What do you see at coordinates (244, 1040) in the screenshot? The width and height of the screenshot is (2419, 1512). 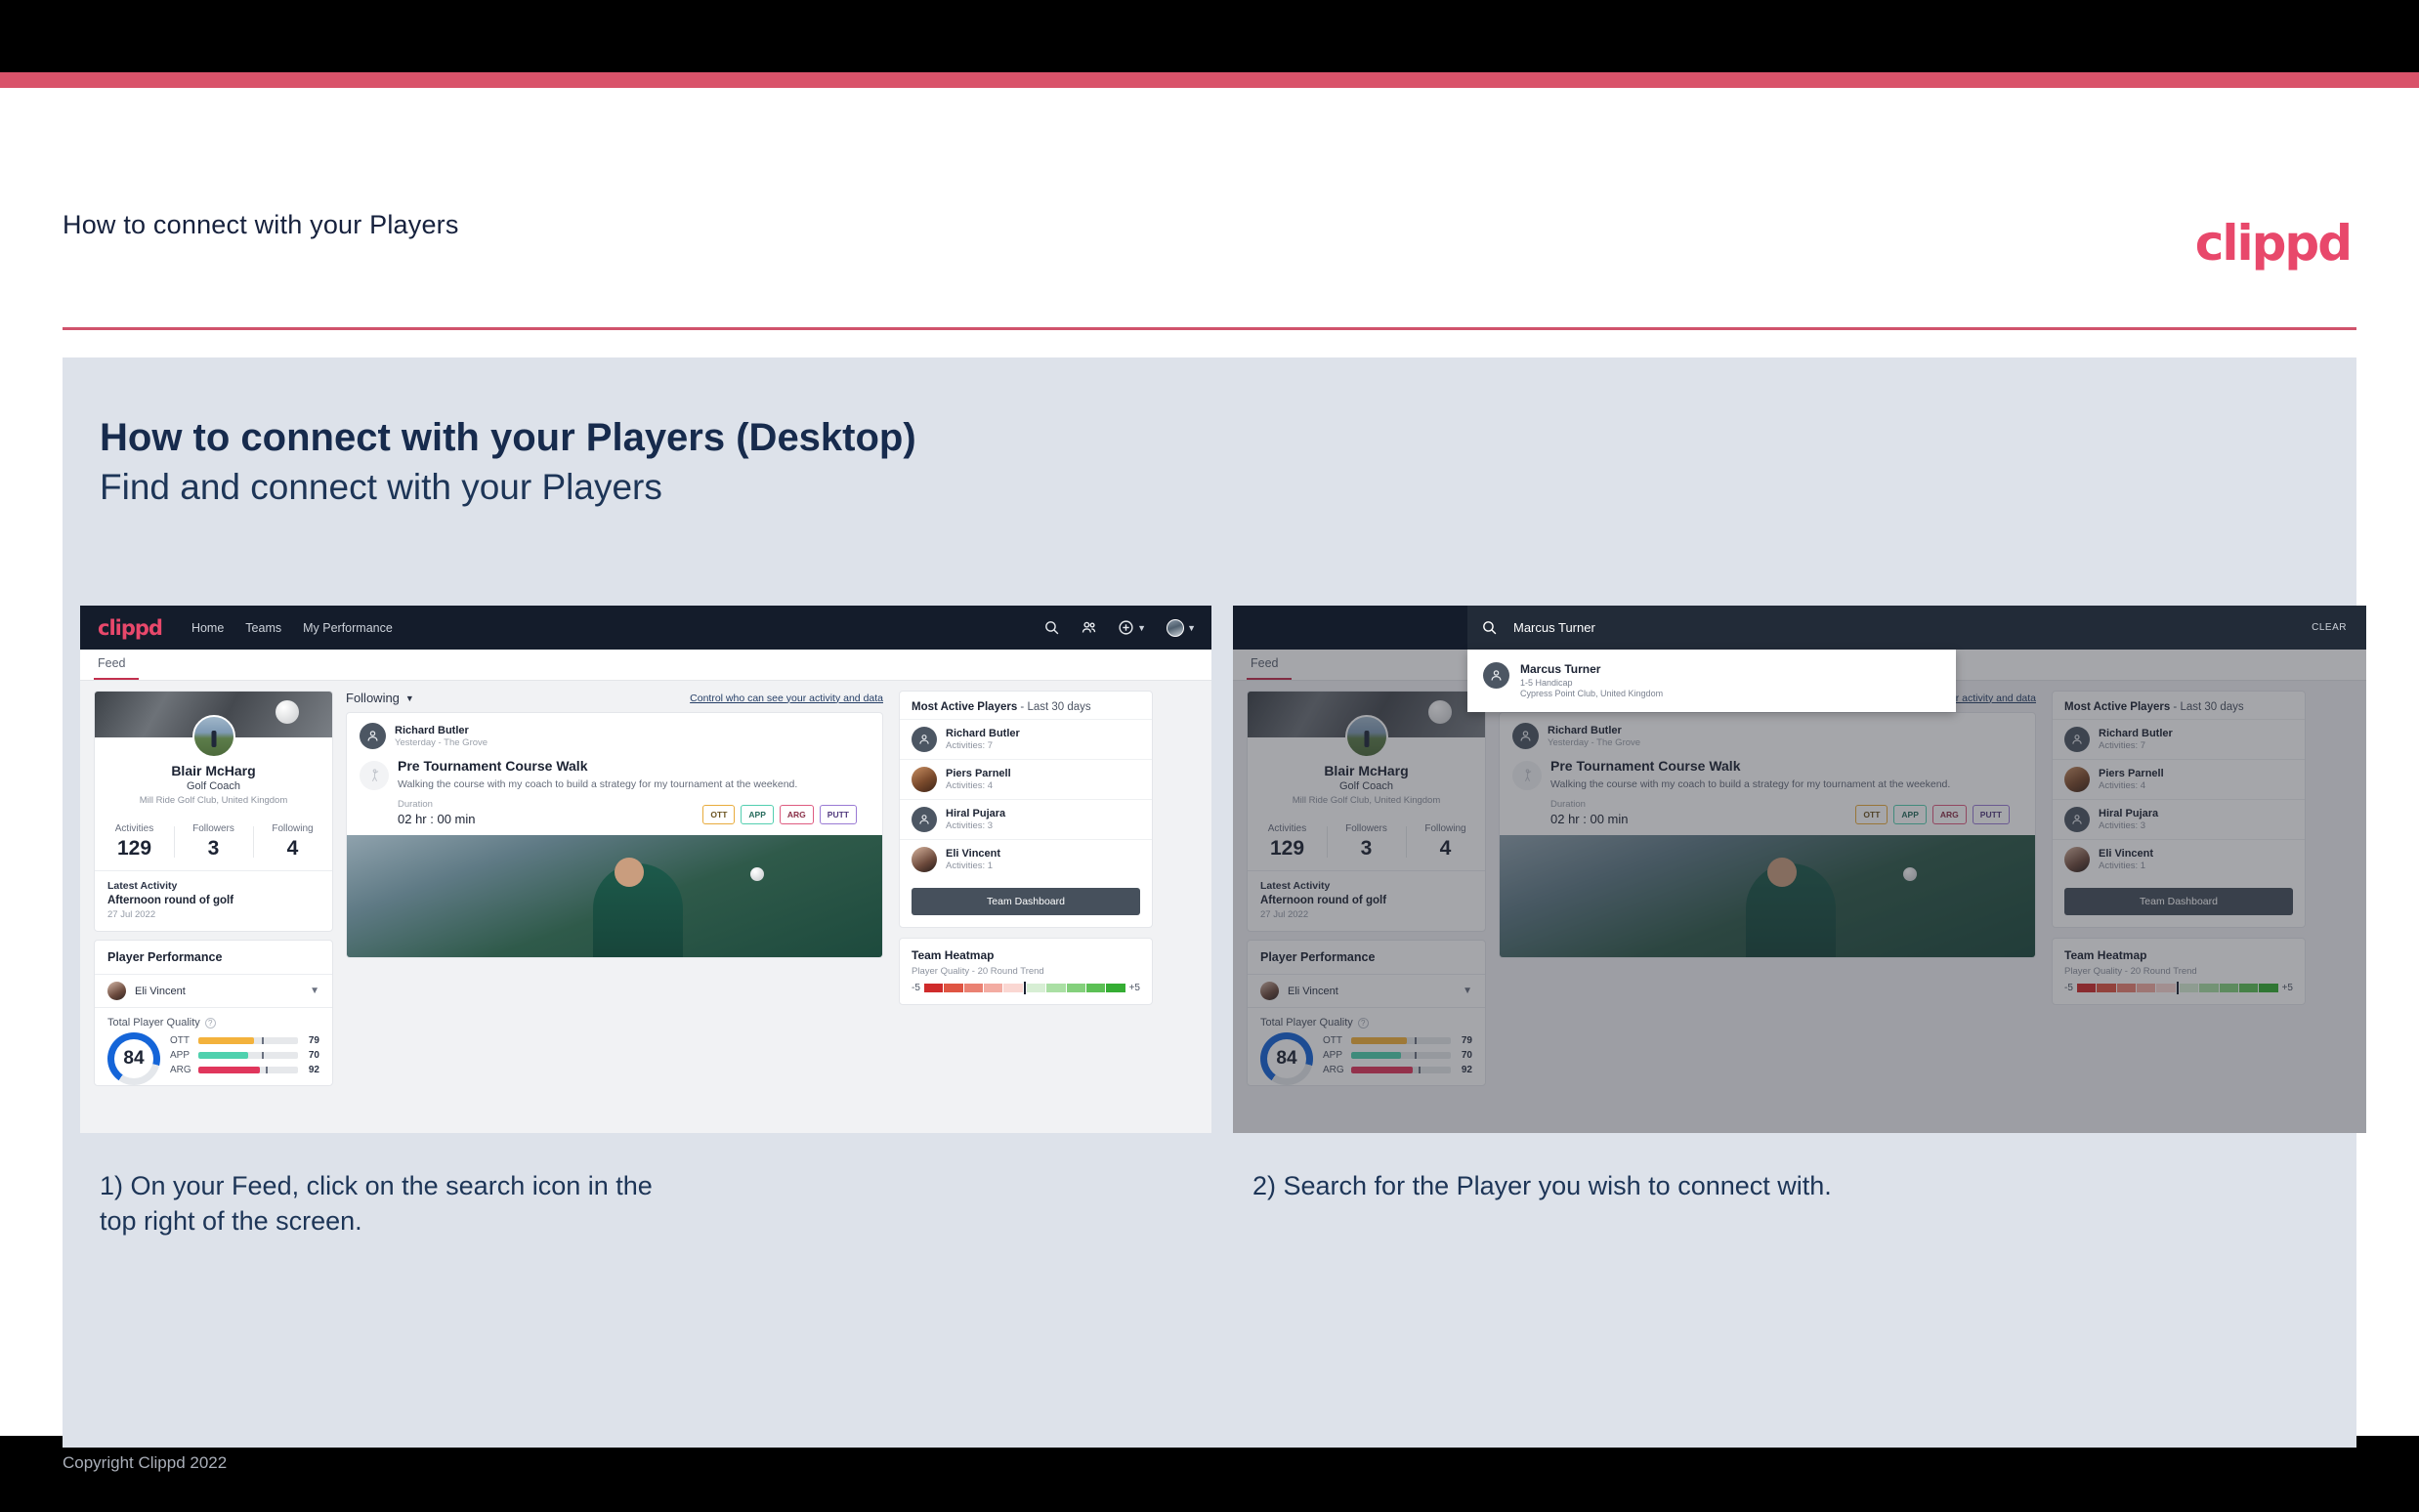 I see `metric-row-ott: OTT 79` at bounding box center [244, 1040].